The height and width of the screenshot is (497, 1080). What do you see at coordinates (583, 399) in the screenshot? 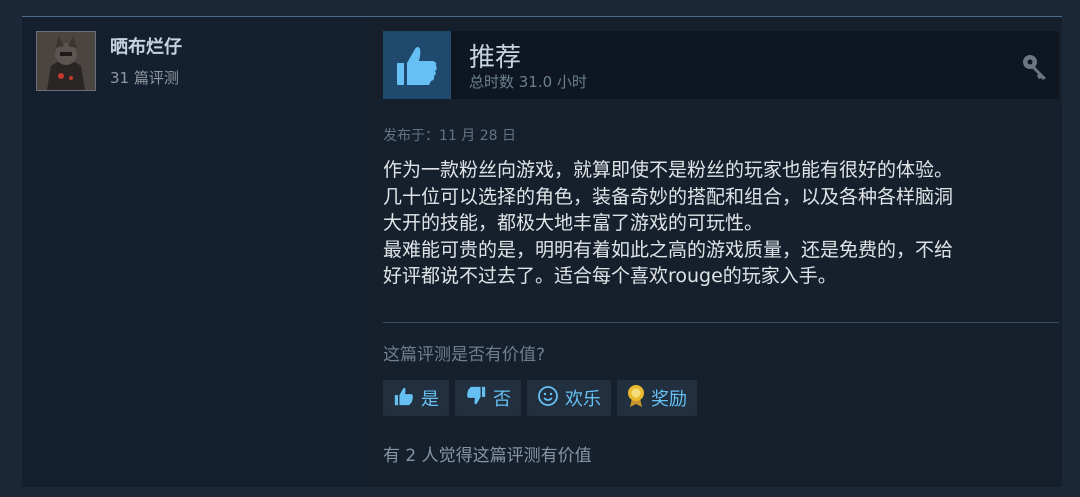
I see `vote-funny-label: 欢乐` at bounding box center [583, 399].